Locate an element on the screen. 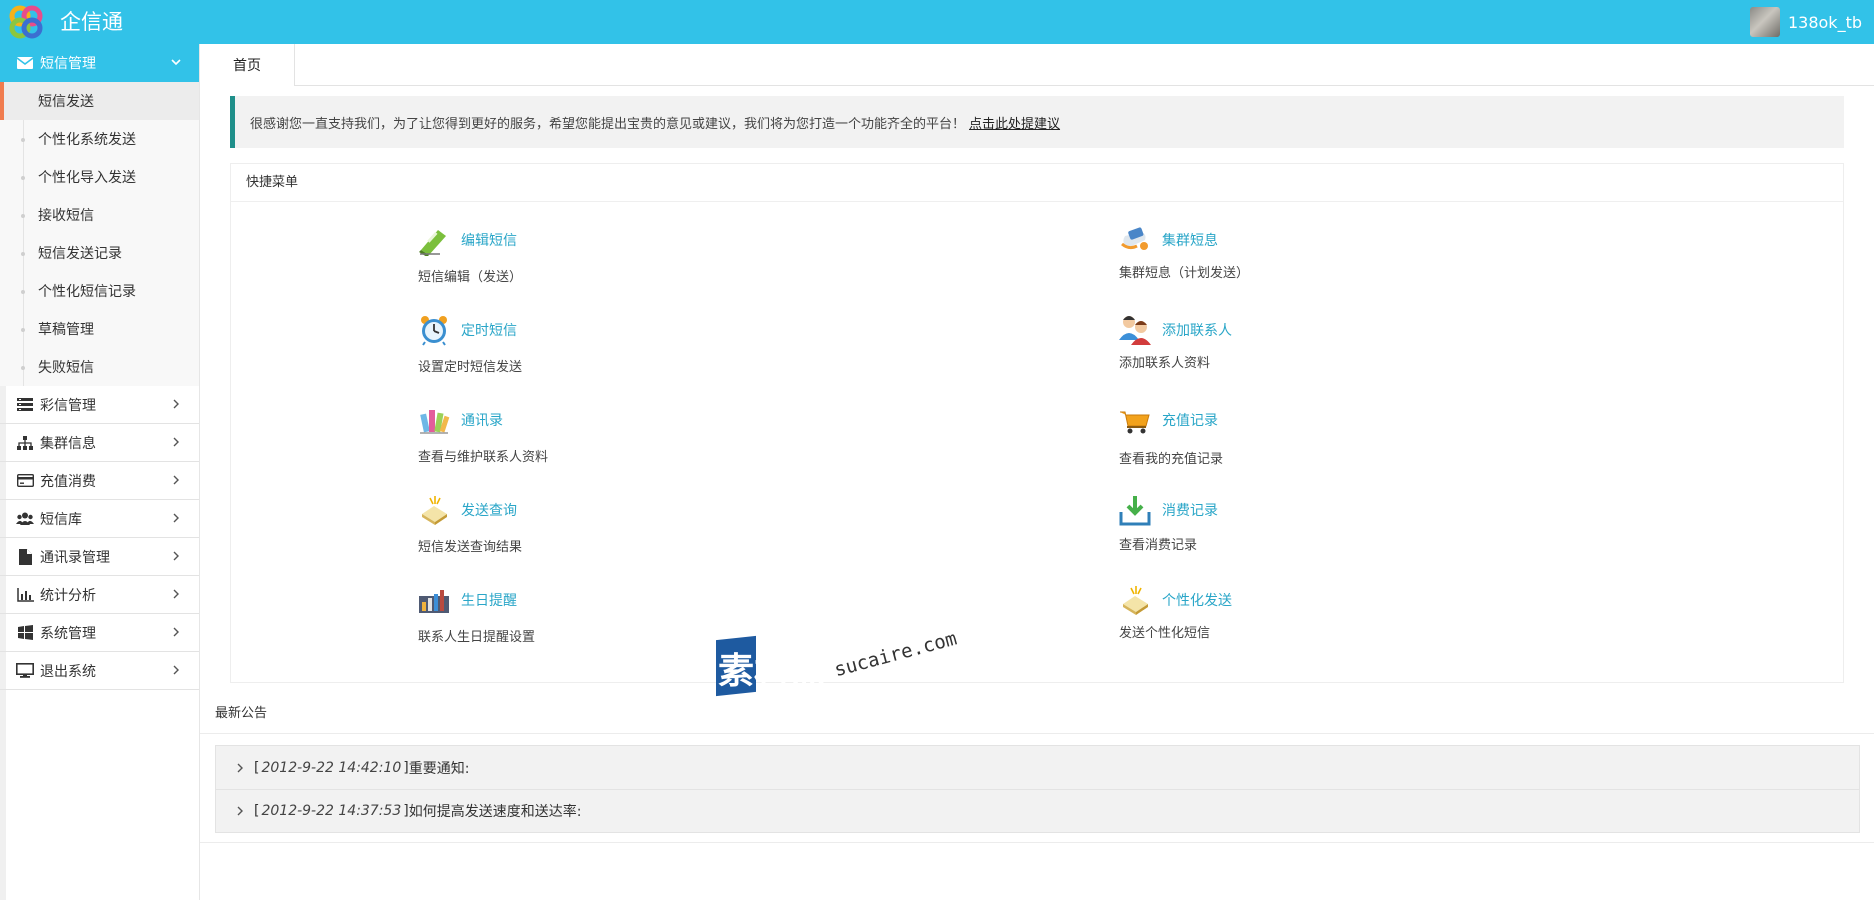  user-menu: 138ok_tb is located at coordinates (1805, 22).